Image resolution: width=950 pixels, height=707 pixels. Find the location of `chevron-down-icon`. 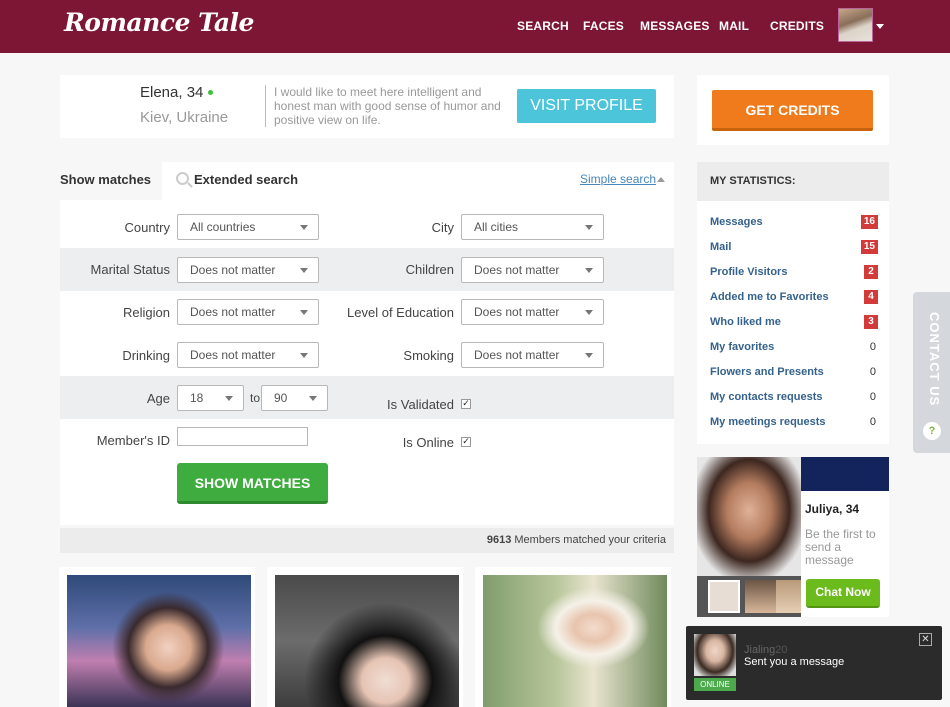

chevron-down-icon is located at coordinates (880, 26).